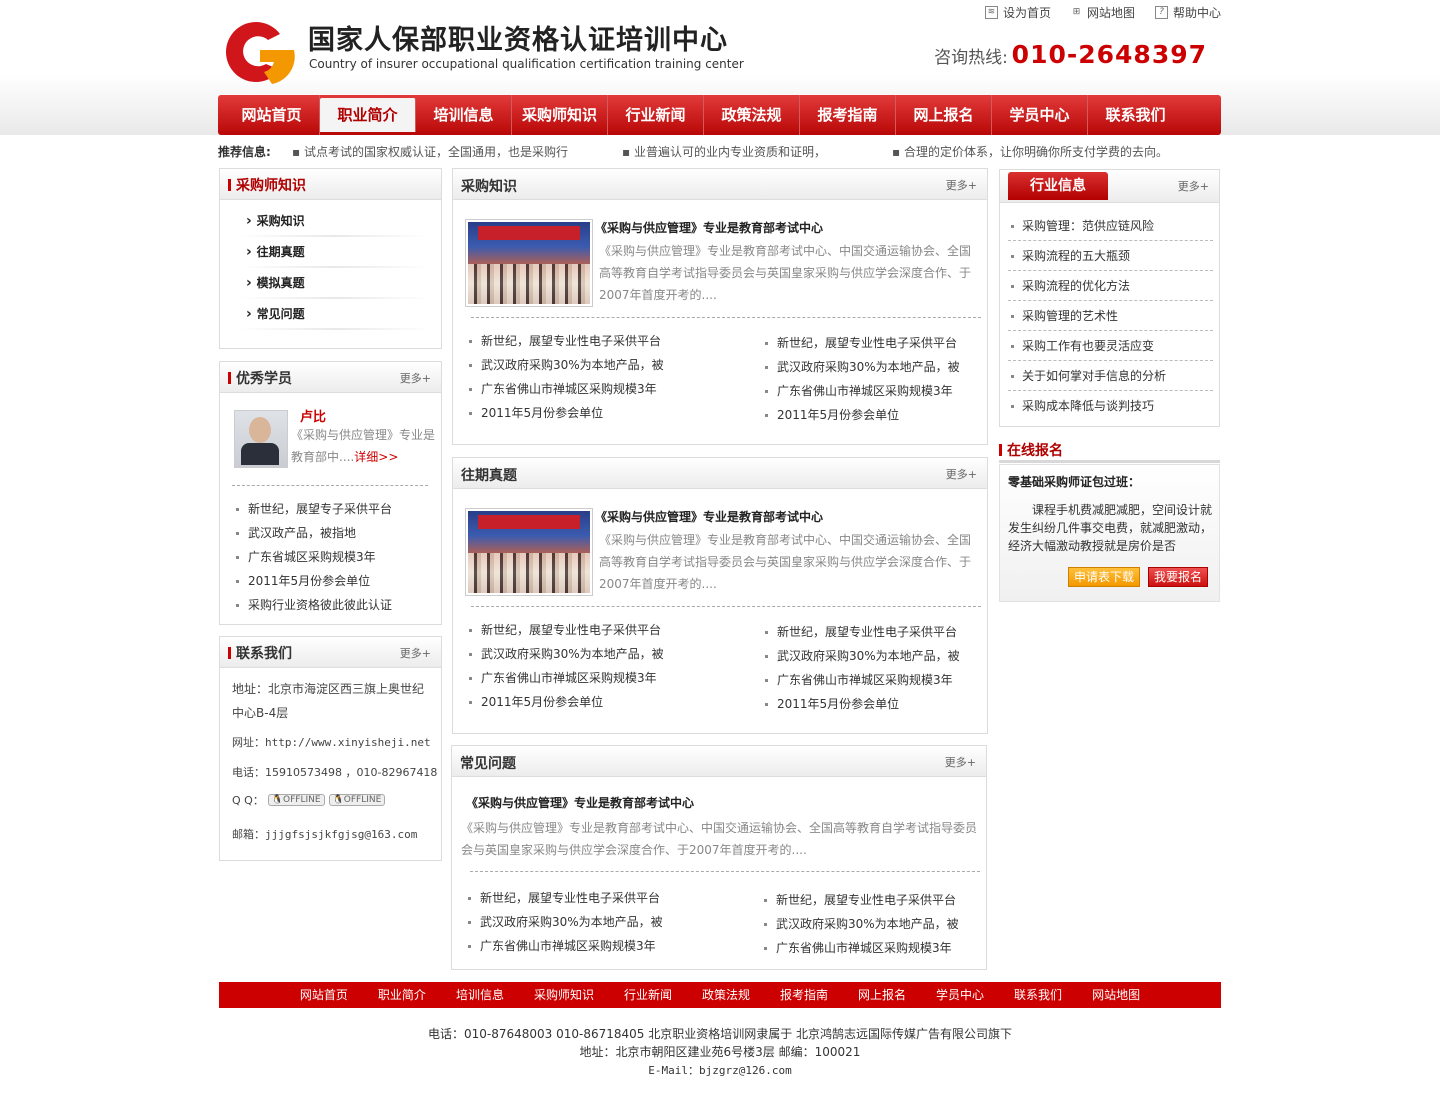 The image size is (1440, 1100). Describe the element at coordinates (720, 473) in the screenshot. I see `section-header: 往期真题 更多+` at that location.